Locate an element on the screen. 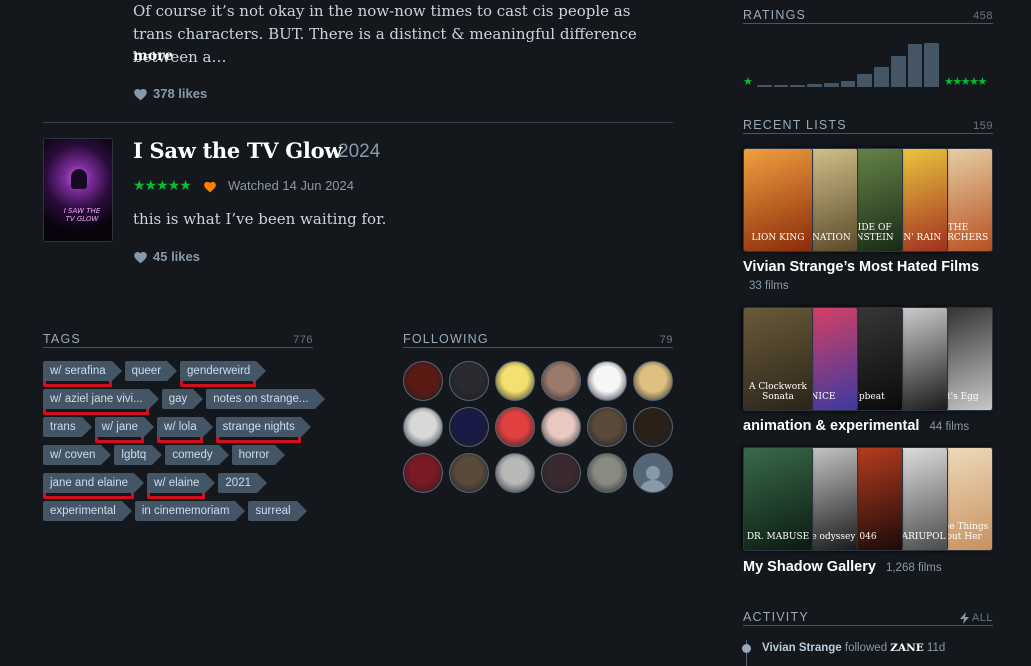  list-count: 1,268 films is located at coordinates (913, 568).